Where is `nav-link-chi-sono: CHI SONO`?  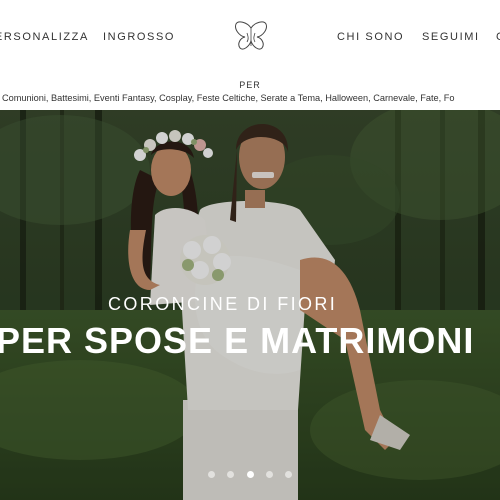 nav-link-chi-sono: CHI SONO is located at coordinates (370, 37).